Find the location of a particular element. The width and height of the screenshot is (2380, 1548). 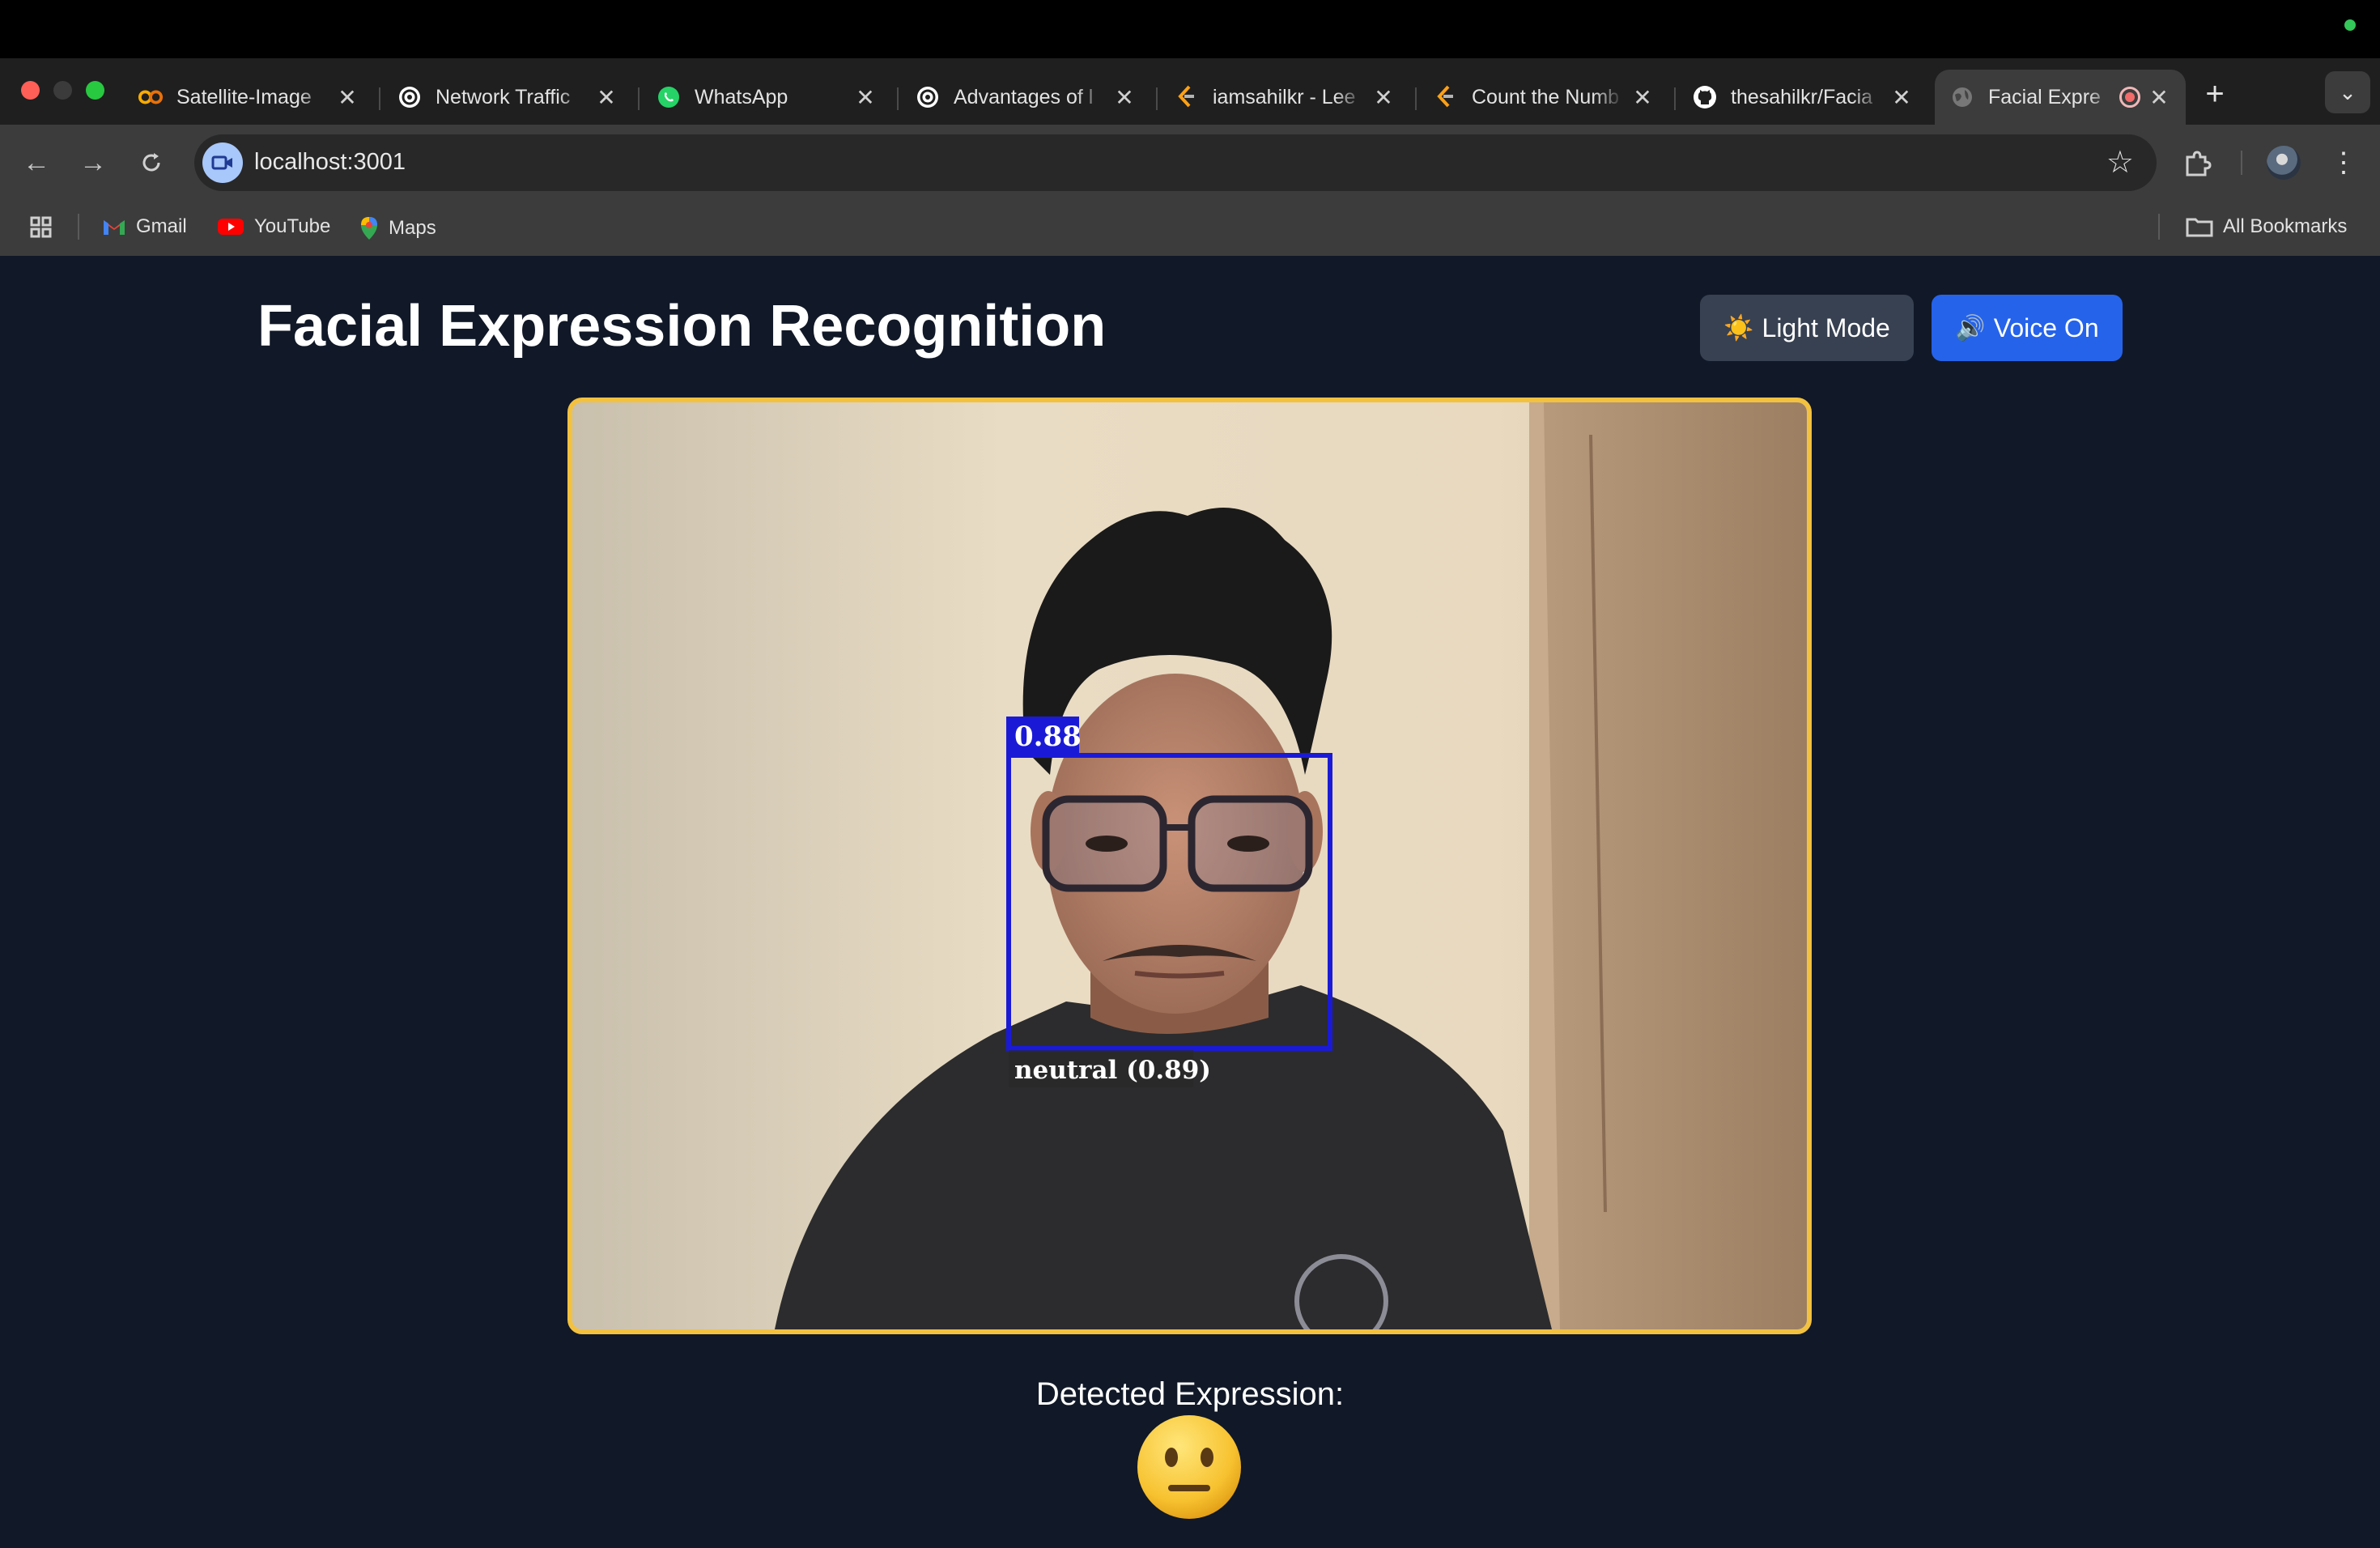

new-tab-button: + is located at coordinates (2215, 94).